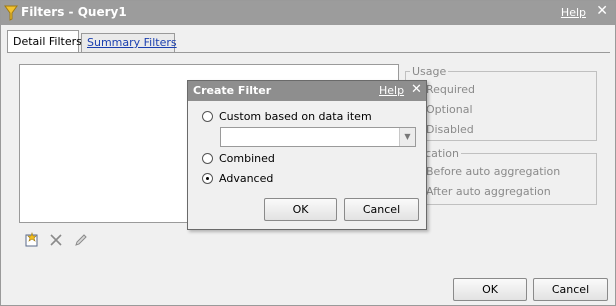 The width and height of the screenshot is (616, 306). What do you see at coordinates (246, 178) in the screenshot?
I see `radio-advanced-label: Advanced` at bounding box center [246, 178].